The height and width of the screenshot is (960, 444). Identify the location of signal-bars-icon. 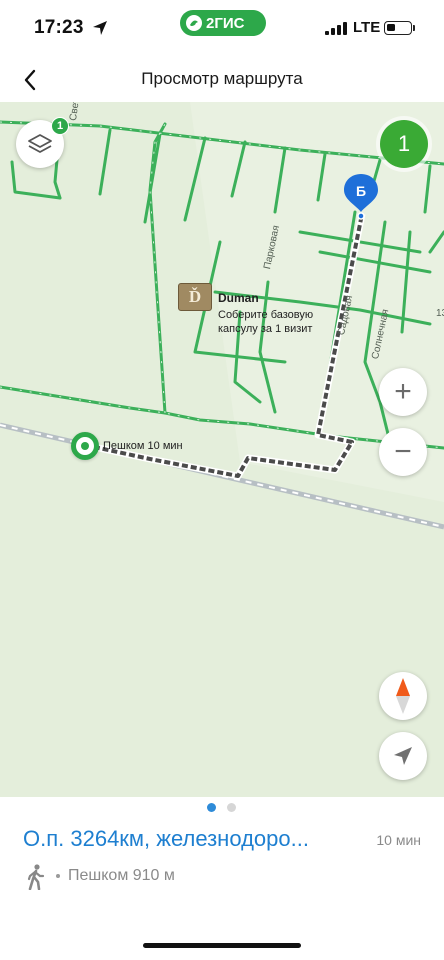
(336, 28).